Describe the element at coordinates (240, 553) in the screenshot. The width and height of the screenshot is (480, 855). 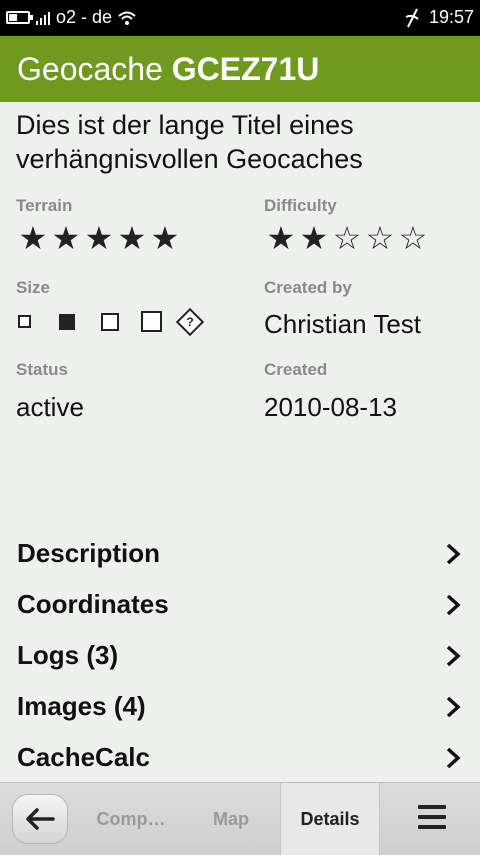
I see `menu-item-description: Description` at that location.